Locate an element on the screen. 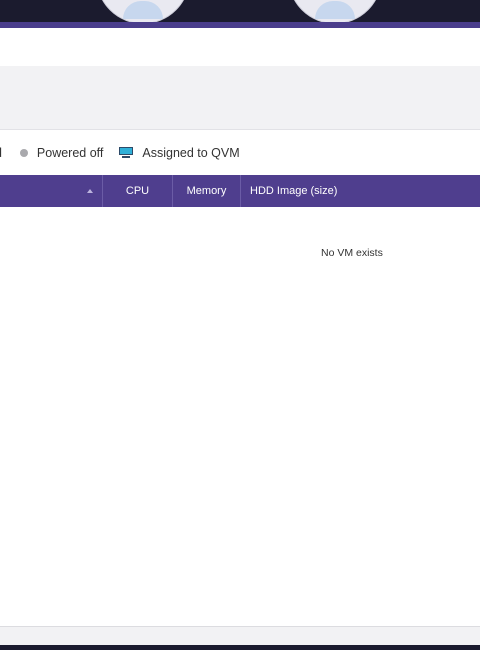 The width and height of the screenshot is (480, 650). column-header-name is located at coordinates (51, 191).